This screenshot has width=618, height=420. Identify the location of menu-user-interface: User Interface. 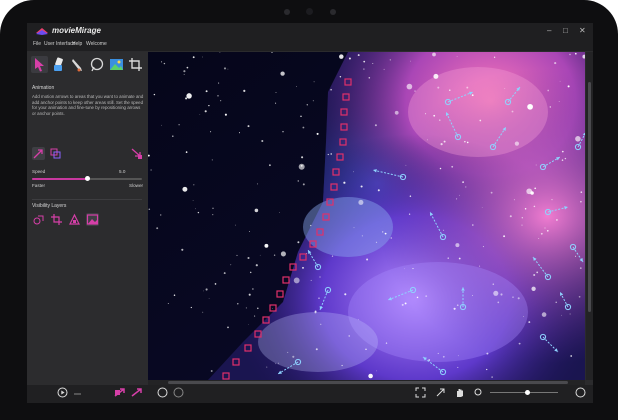
(59, 44).